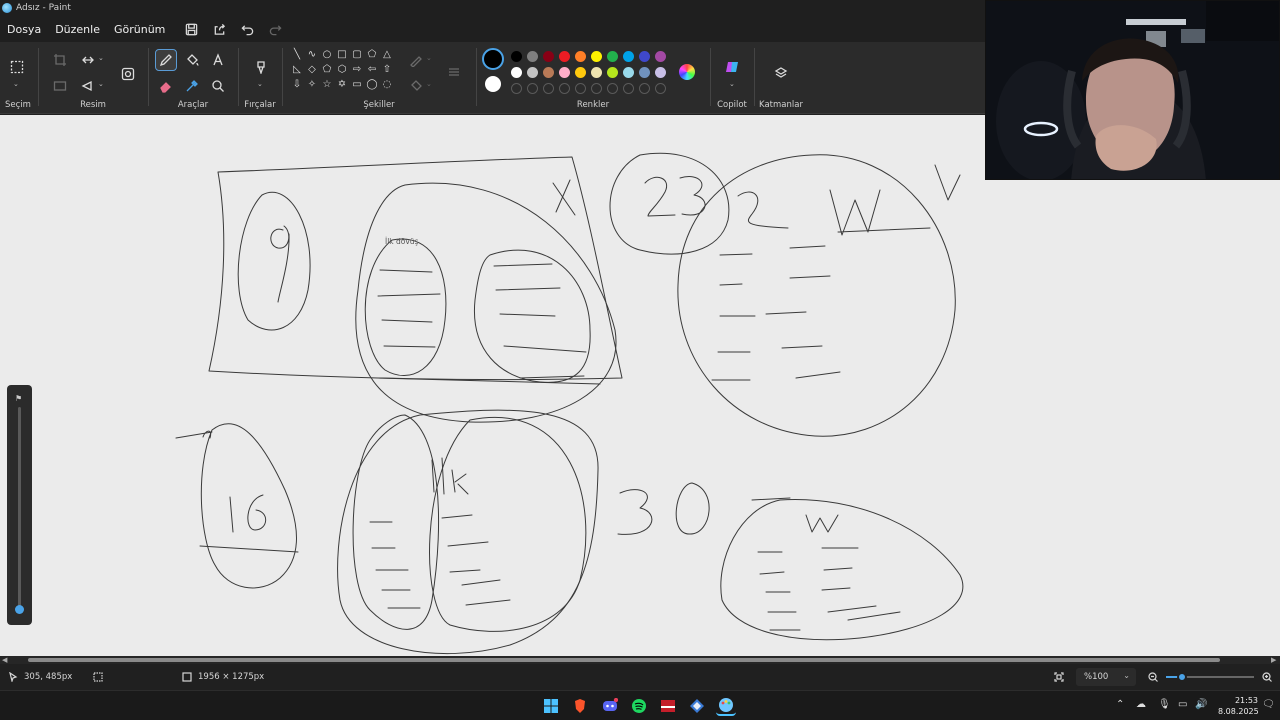  Describe the element at coordinates (261, 67) in the screenshot. I see `brushes-button` at that location.